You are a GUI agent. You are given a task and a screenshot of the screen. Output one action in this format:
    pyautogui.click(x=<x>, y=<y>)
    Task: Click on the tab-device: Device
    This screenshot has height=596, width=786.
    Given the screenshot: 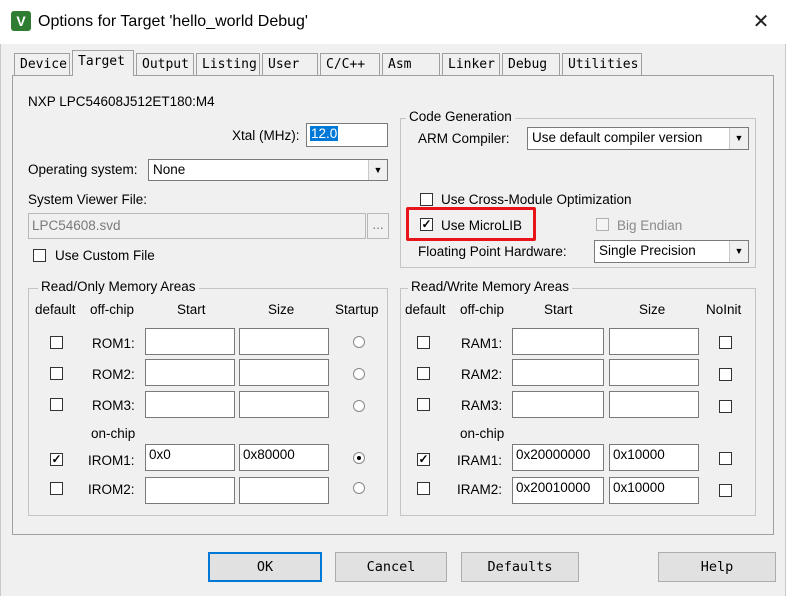 What is the action you would take?
    pyautogui.click(x=42, y=64)
    